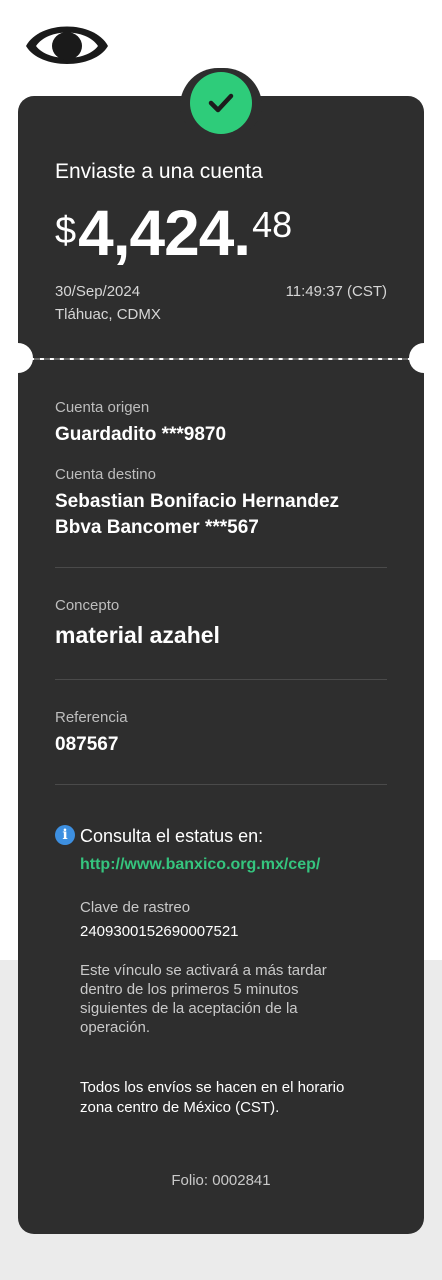  I want to click on schedule-note-line: Todos los envíos se hacen en el horario, so click(212, 1087).